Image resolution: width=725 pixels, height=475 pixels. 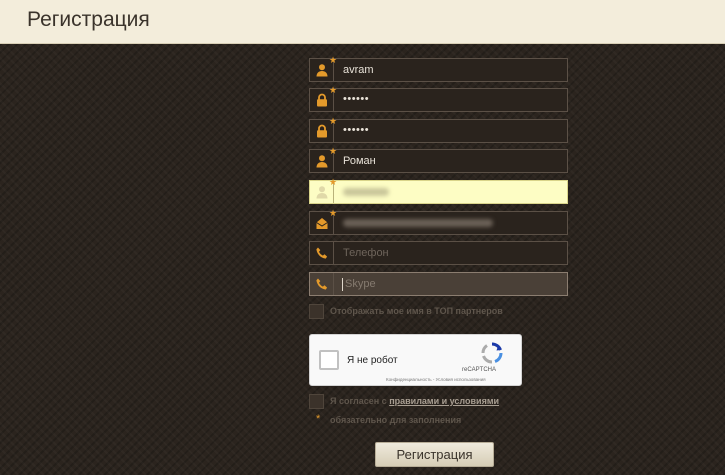 I want to click on recaptcha-label: Я не робот, so click(x=372, y=360).